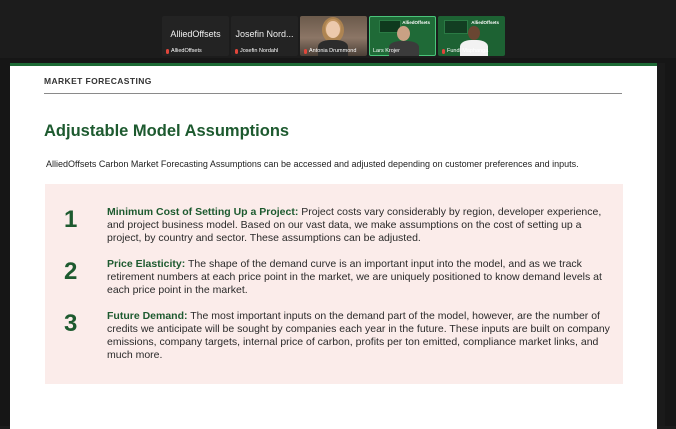 Image resolution: width=676 pixels, height=429 pixels. I want to click on assumption-heading: Minimum Cost of Setting Up a Project:, so click(203, 212).